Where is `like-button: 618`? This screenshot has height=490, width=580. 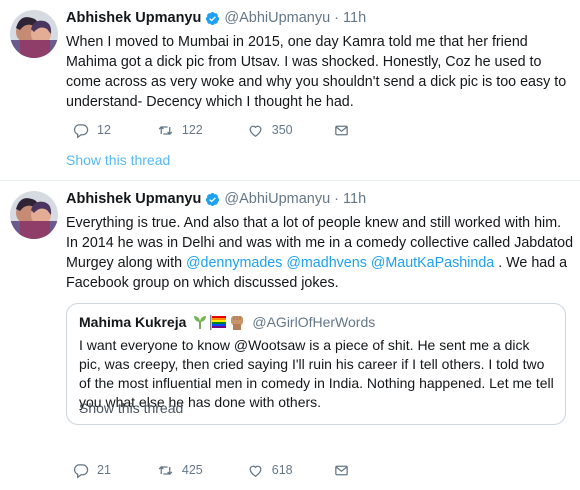
like-button: 618 is located at coordinates (270, 470).